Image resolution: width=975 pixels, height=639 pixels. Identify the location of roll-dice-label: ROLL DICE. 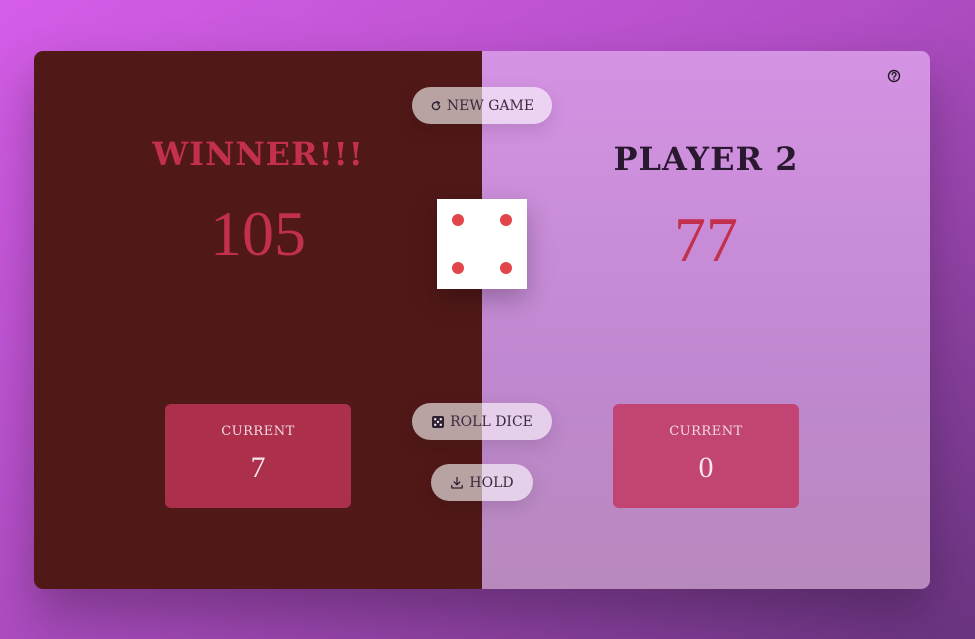
(491, 421).